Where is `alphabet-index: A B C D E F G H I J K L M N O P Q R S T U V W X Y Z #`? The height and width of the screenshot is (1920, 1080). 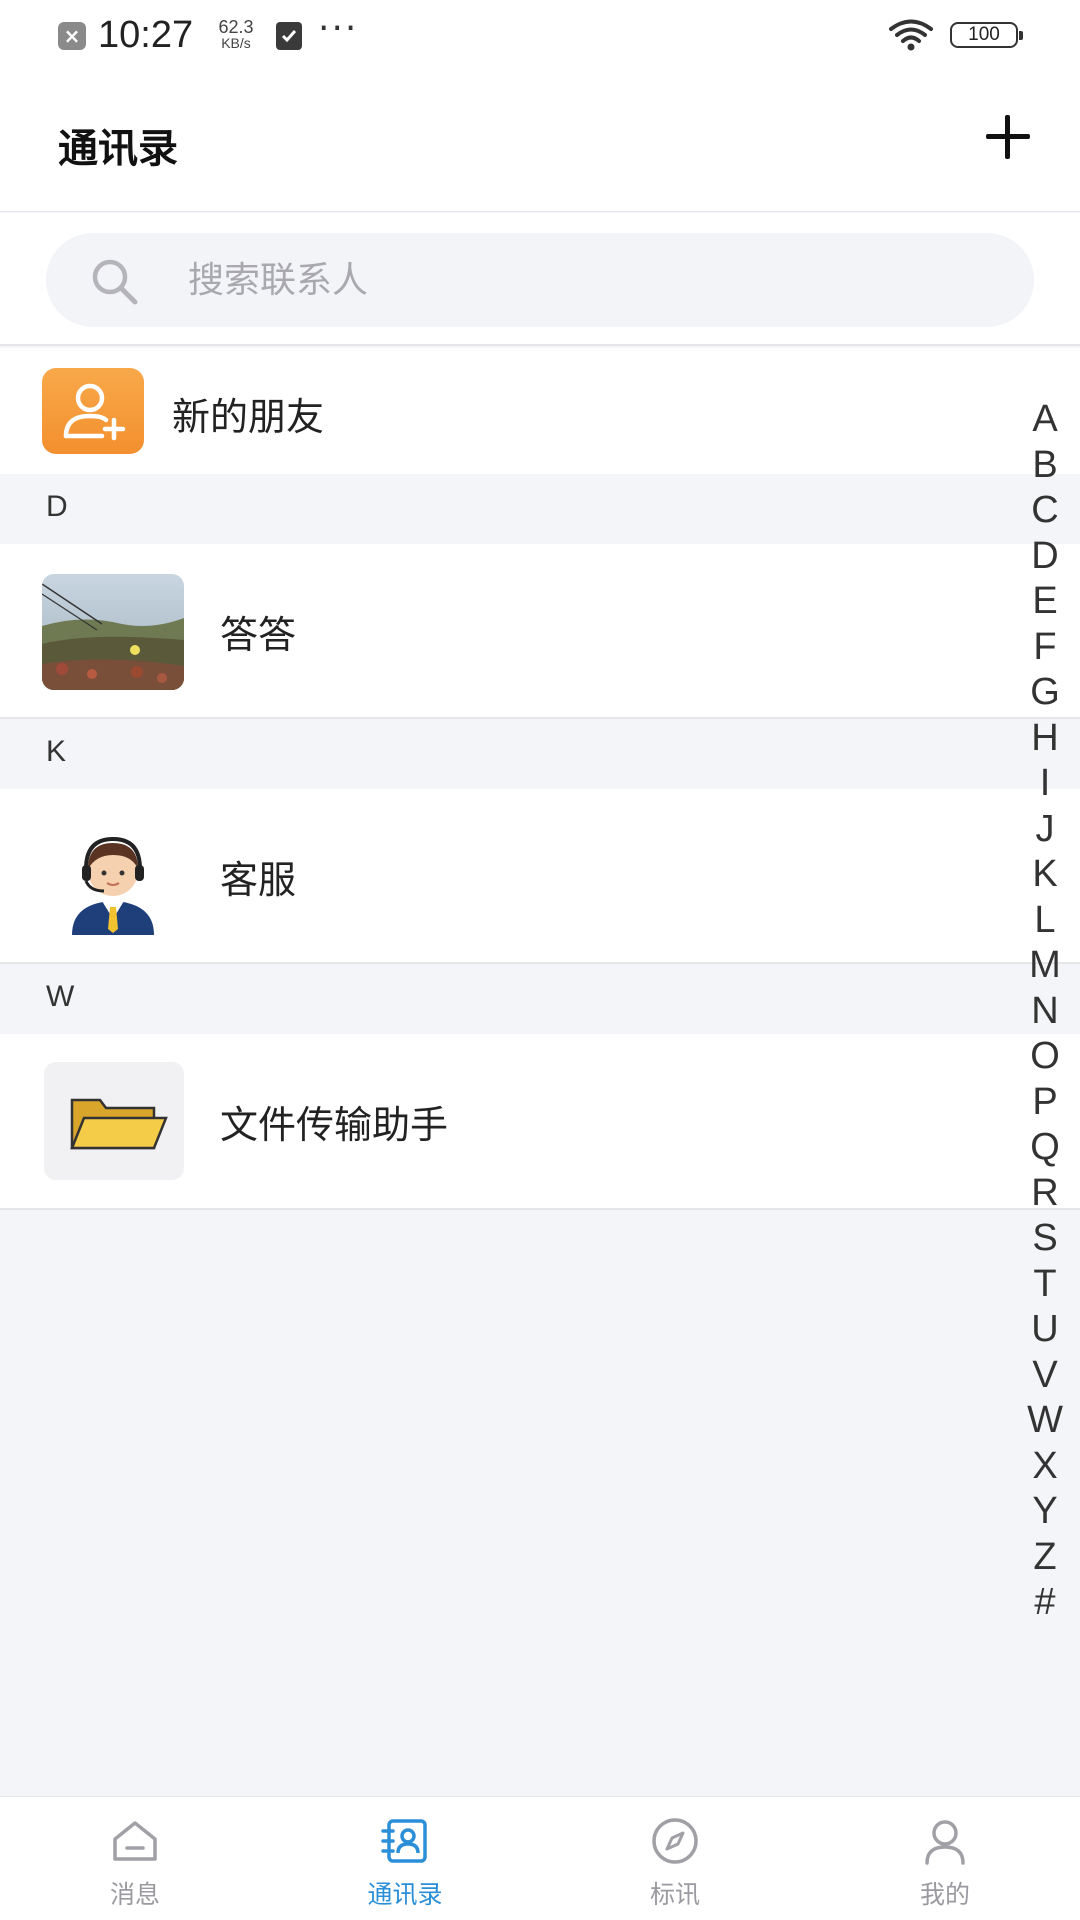 alphabet-index: A B C D E F G H I J K L M N O P Q R S T U V W X Y Z # is located at coordinates (1045, 1011).